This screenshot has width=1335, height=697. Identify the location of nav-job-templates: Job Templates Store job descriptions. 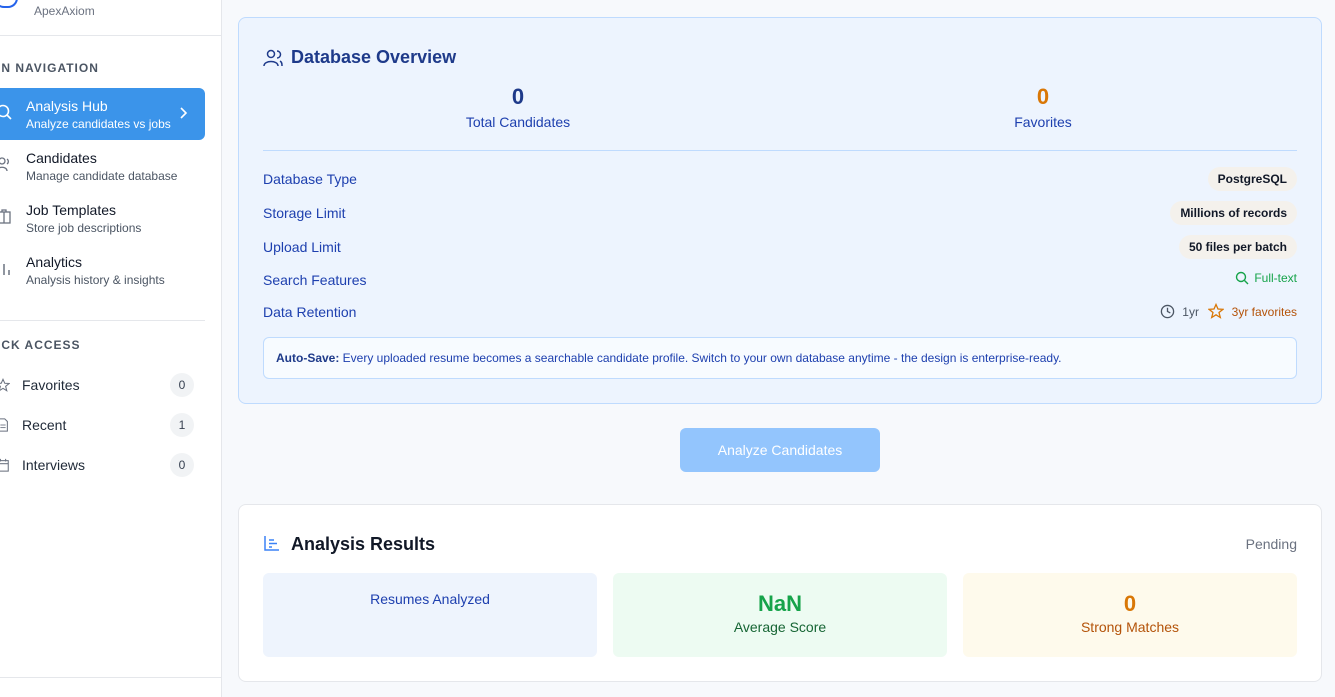
(102, 218).